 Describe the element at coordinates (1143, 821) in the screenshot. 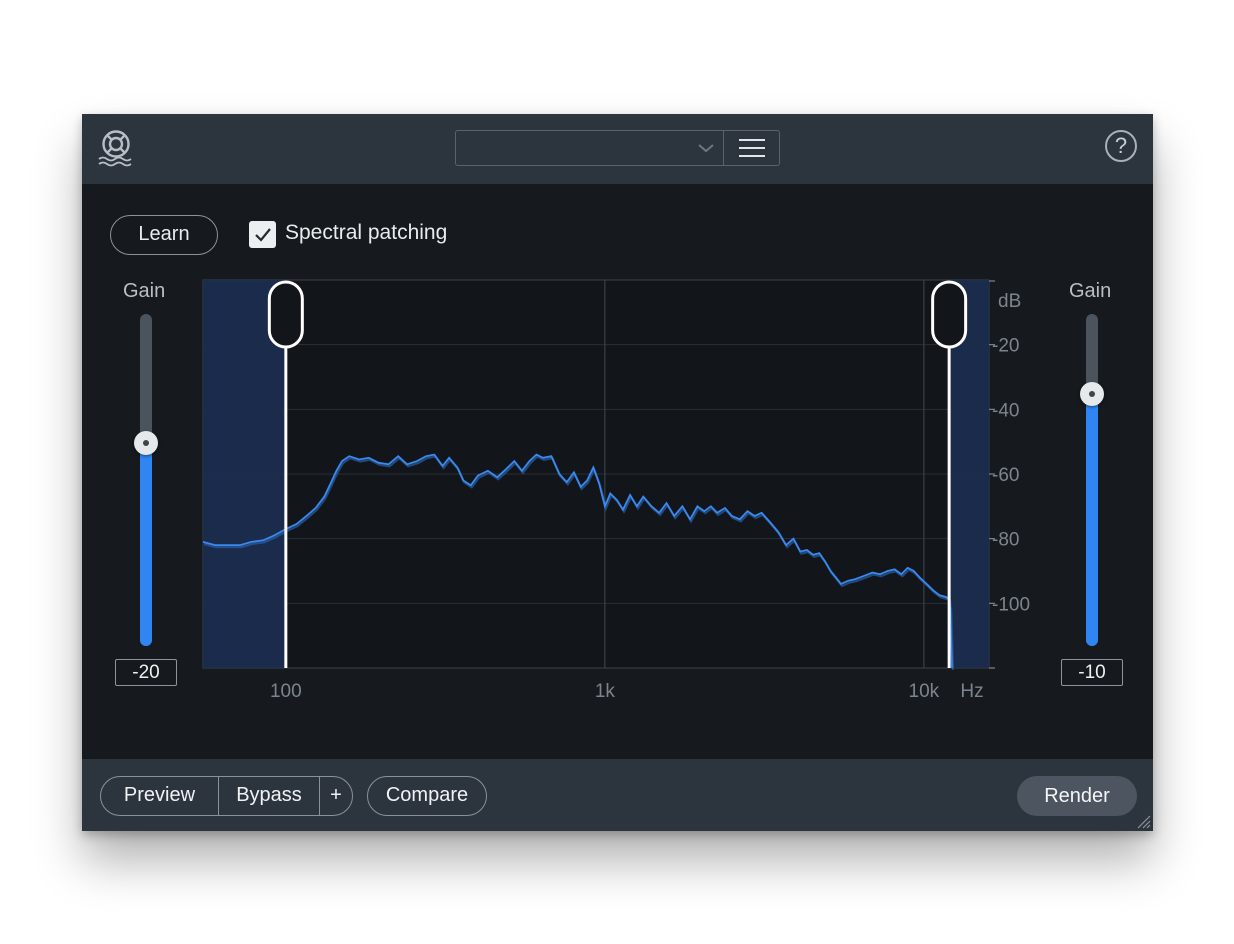

I see `resize-grip-icon` at that location.